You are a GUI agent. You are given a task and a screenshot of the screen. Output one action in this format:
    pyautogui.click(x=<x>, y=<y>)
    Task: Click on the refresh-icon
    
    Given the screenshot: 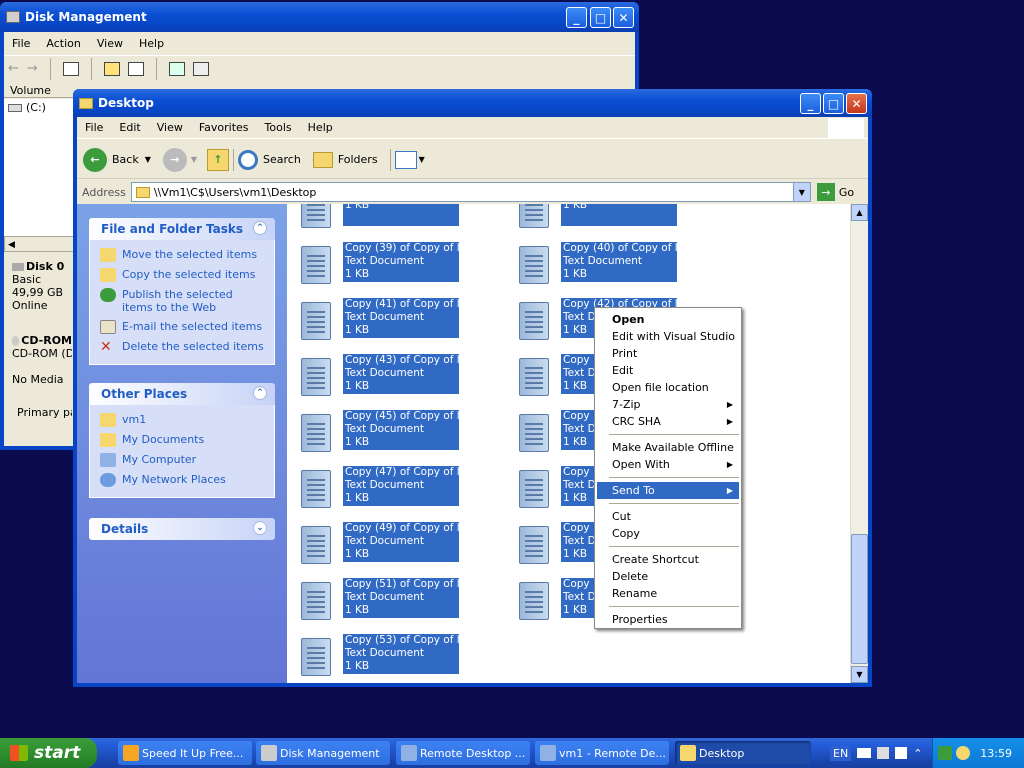 What is the action you would take?
    pyautogui.click(x=176, y=68)
    